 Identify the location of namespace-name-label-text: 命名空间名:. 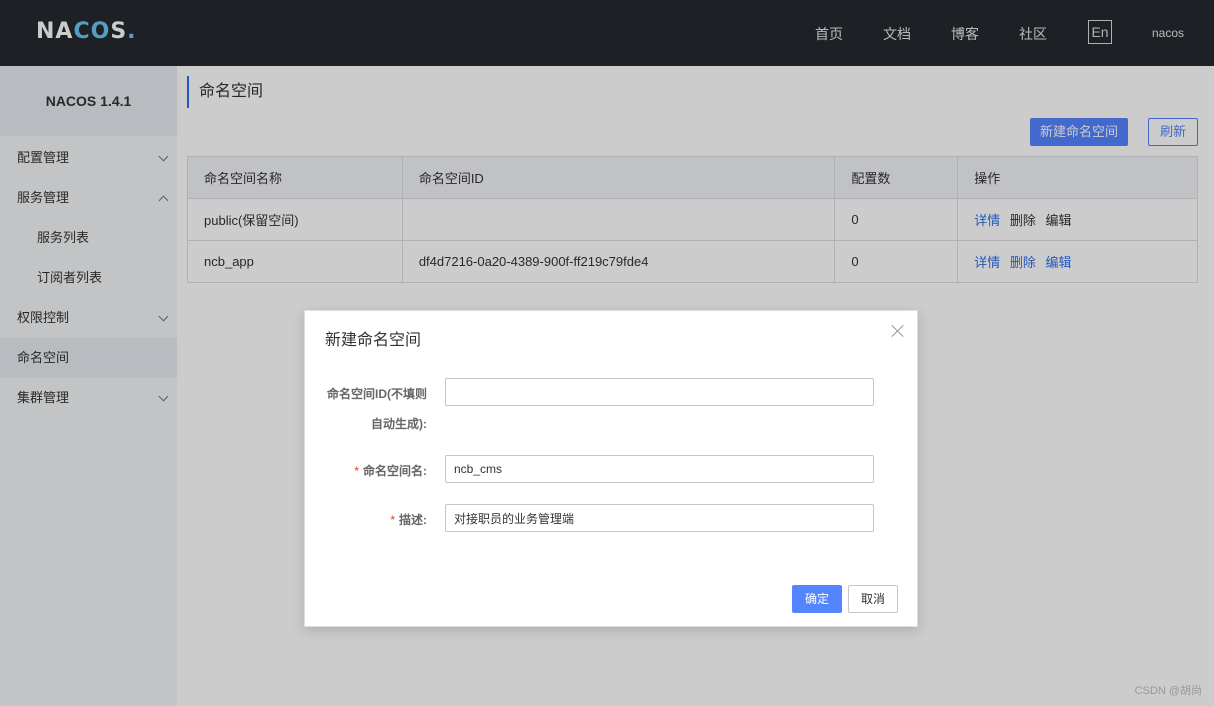
(395, 471).